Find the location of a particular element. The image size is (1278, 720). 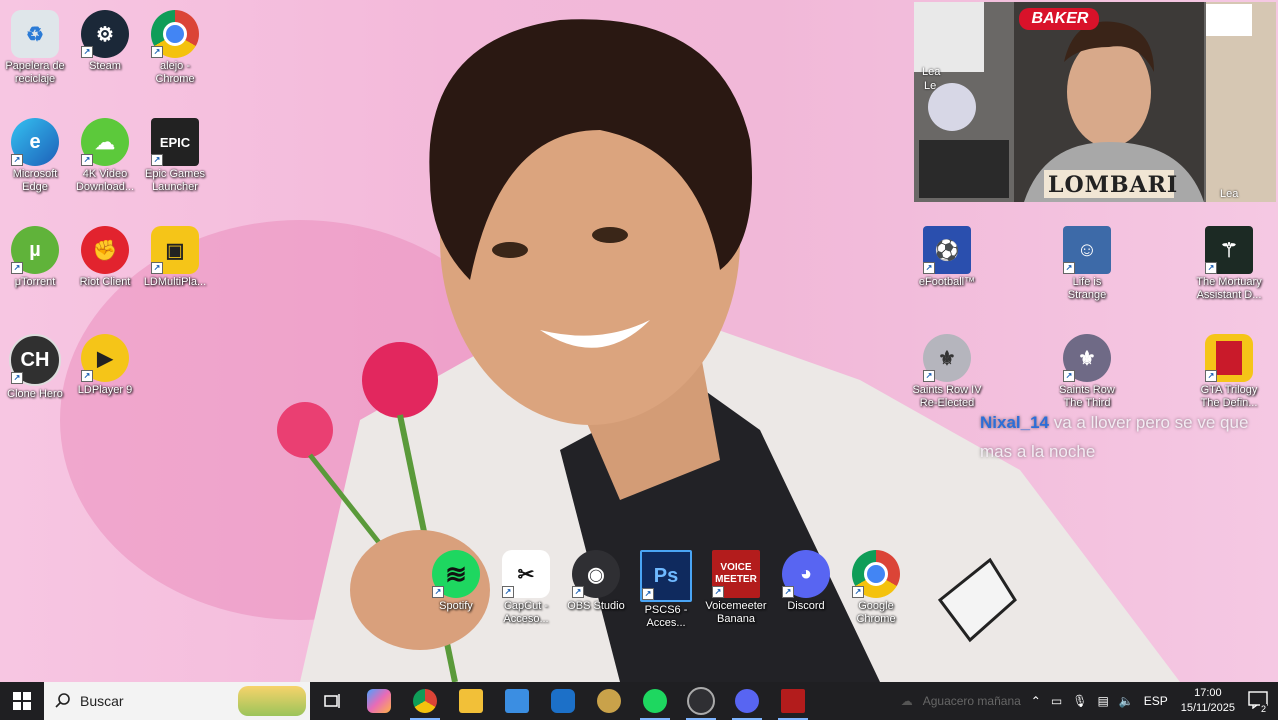

icon-label: Spotify is located at coordinates (456, 606).